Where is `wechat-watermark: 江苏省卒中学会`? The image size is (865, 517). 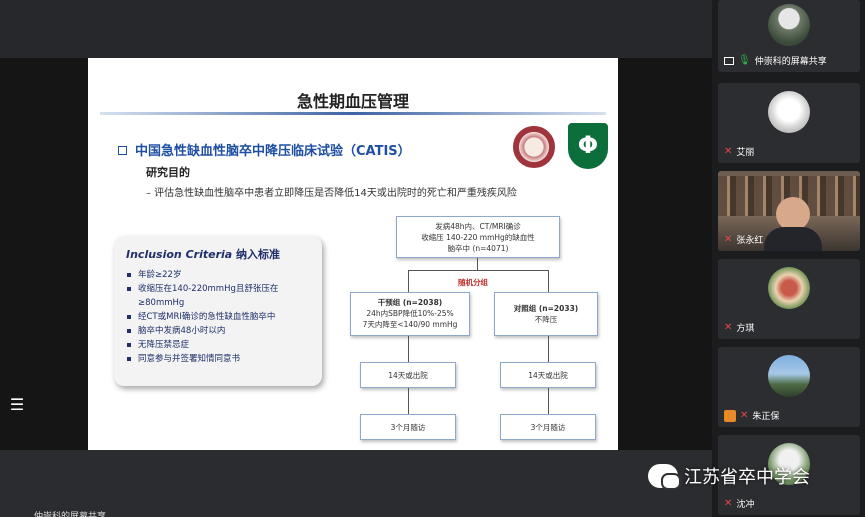
wechat-watermark: 江苏省卒中学会 is located at coordinates (729, 476).